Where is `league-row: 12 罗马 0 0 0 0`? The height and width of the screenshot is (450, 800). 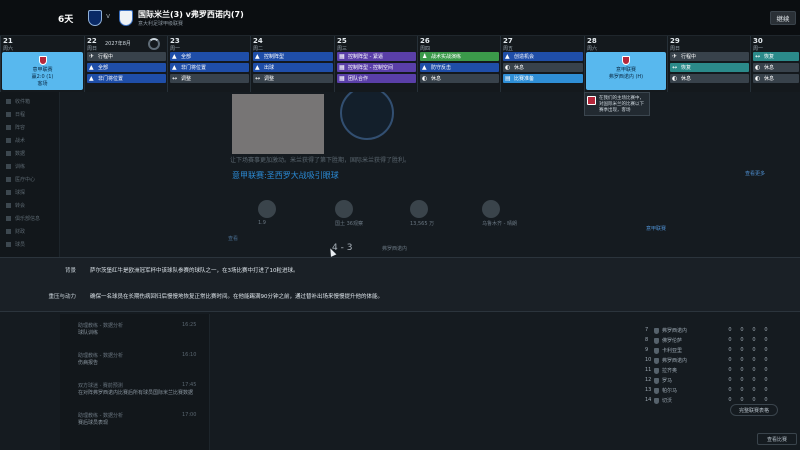
league-row: 12 罗马 0 0 0 0 is located at coordinates (712, 381).